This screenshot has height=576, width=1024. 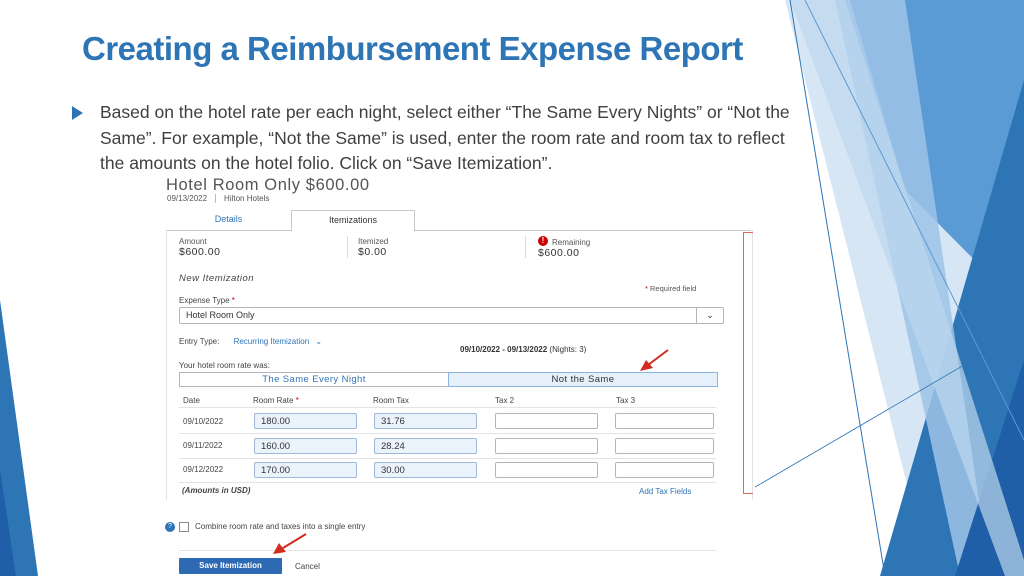 What do you see at coordinates (471, 451) in the screenshot?
I see `annotation-arrows` at bounding box center [471, 451].